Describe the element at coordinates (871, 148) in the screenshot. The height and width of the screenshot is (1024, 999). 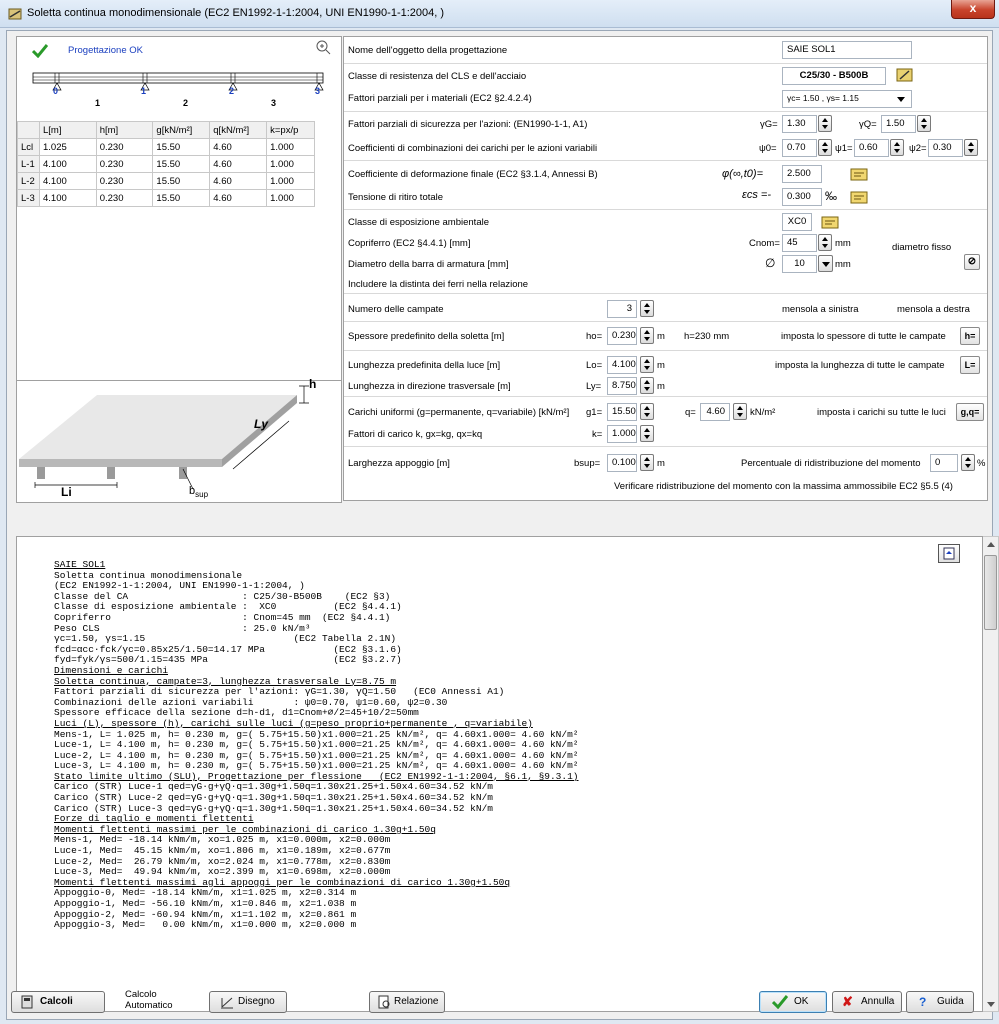
I see `psi1-input: 0.60` at that location.